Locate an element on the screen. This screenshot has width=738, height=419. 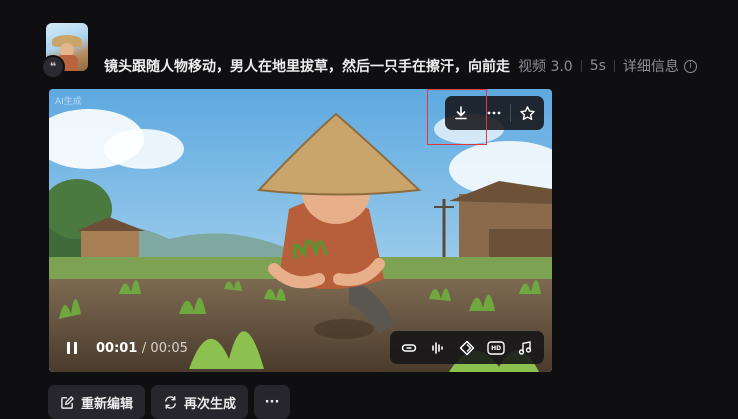
music-icon is located at coordinates (525, 348).